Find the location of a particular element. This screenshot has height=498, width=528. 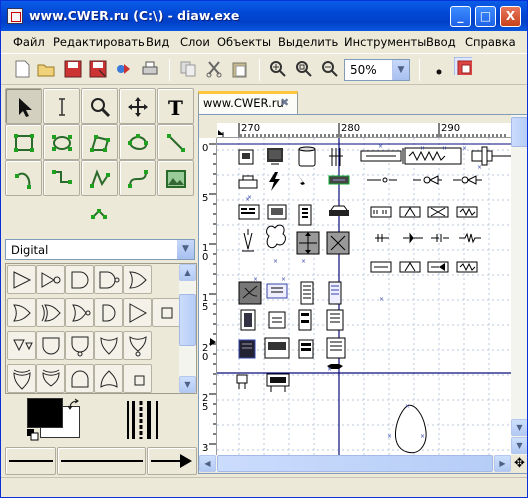

sheet-select: Digital ▼ is located at coordinates (100, 249).